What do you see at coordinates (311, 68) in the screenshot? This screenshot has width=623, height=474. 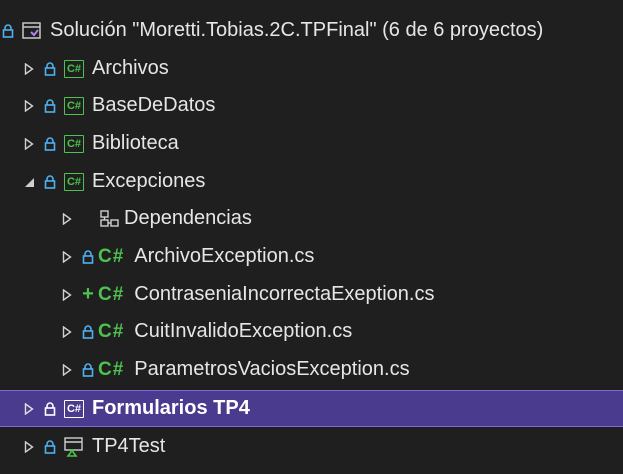 I see `project-node-archivos: C# Archivos` at bounding box center [311, 68].